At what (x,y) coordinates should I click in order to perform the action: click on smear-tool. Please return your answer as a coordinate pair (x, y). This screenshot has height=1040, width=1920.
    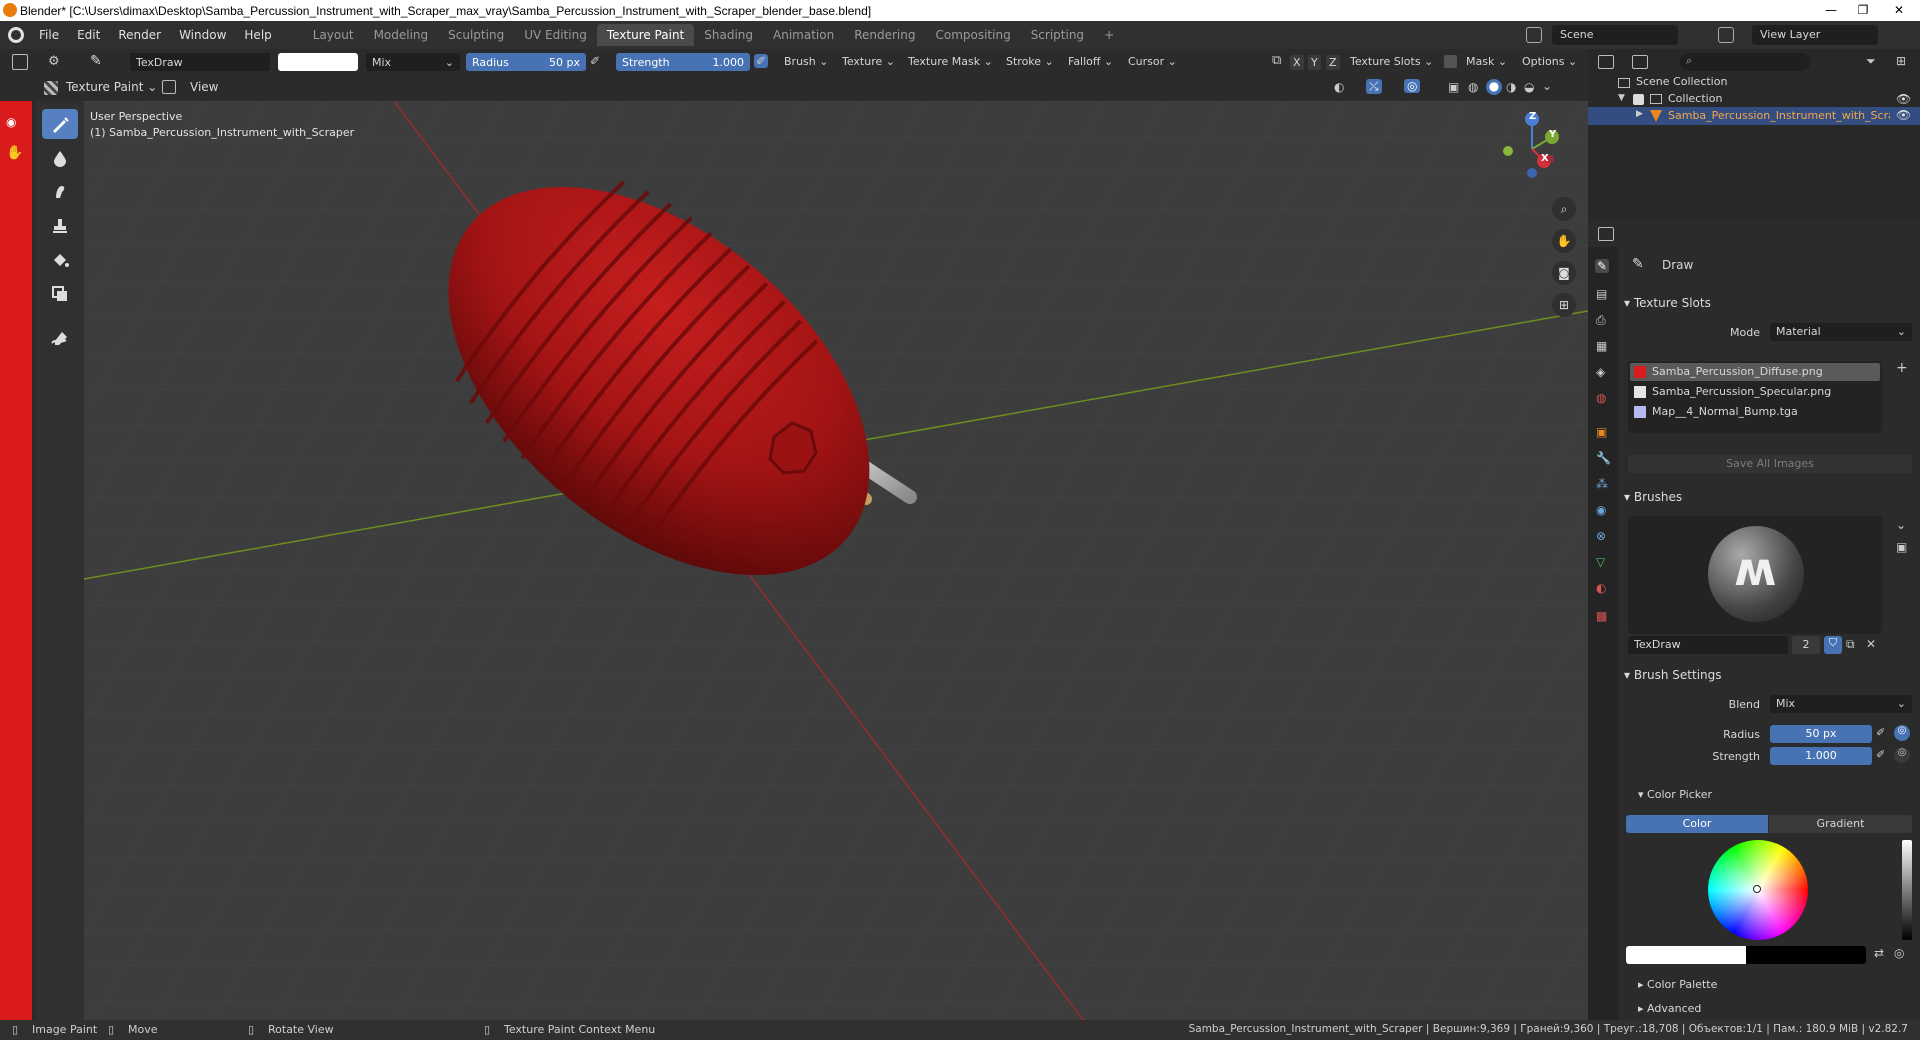
    Looking at the image, I should click on (60, 192).